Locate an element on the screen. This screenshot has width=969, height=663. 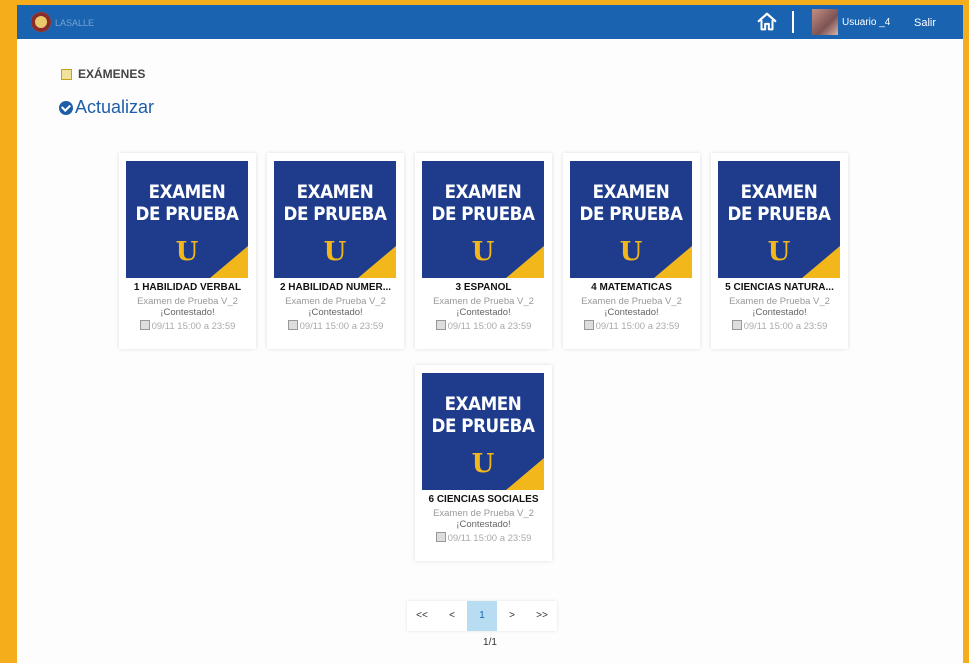
university-logo is located at coordinates (41, 22).